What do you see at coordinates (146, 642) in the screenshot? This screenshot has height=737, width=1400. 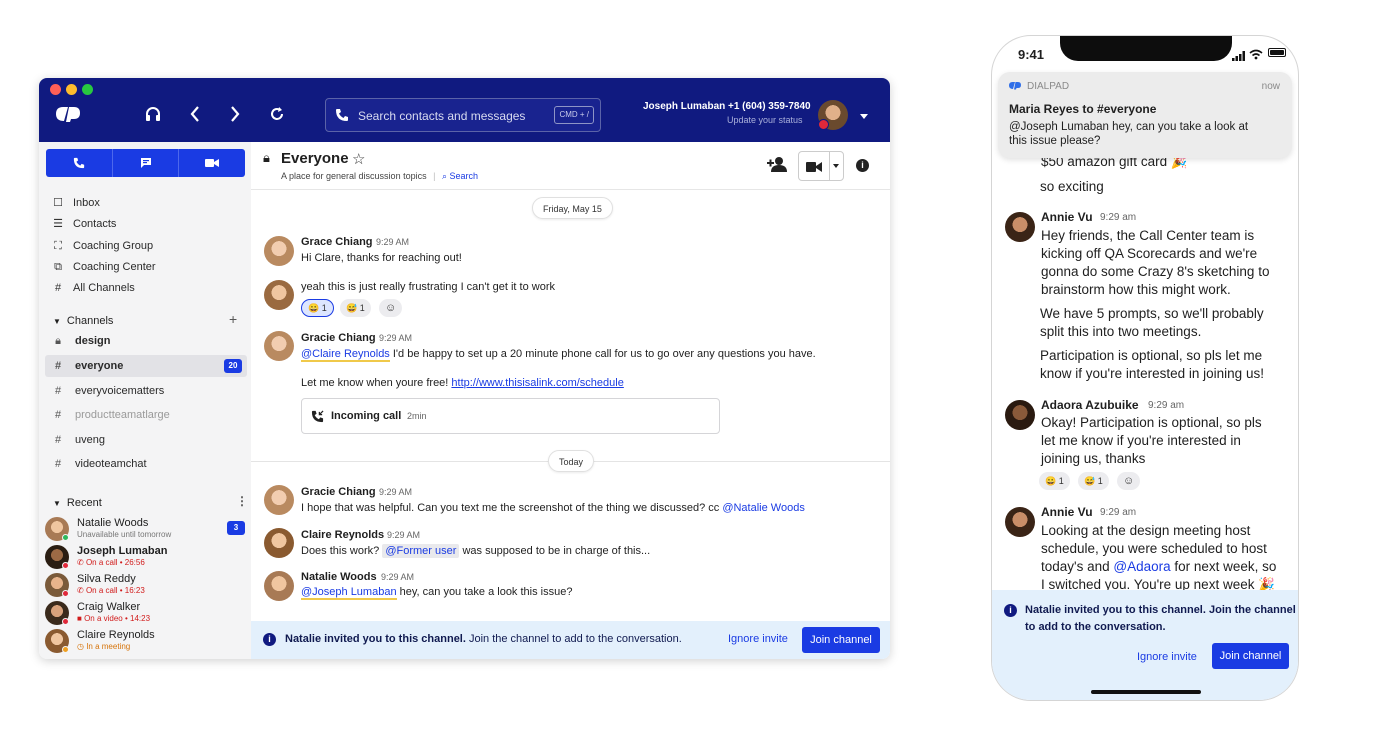 I see `recent-claire-reynolds: Claire Reynolds ◷ In a meeting` at bounding box center [146, 642].